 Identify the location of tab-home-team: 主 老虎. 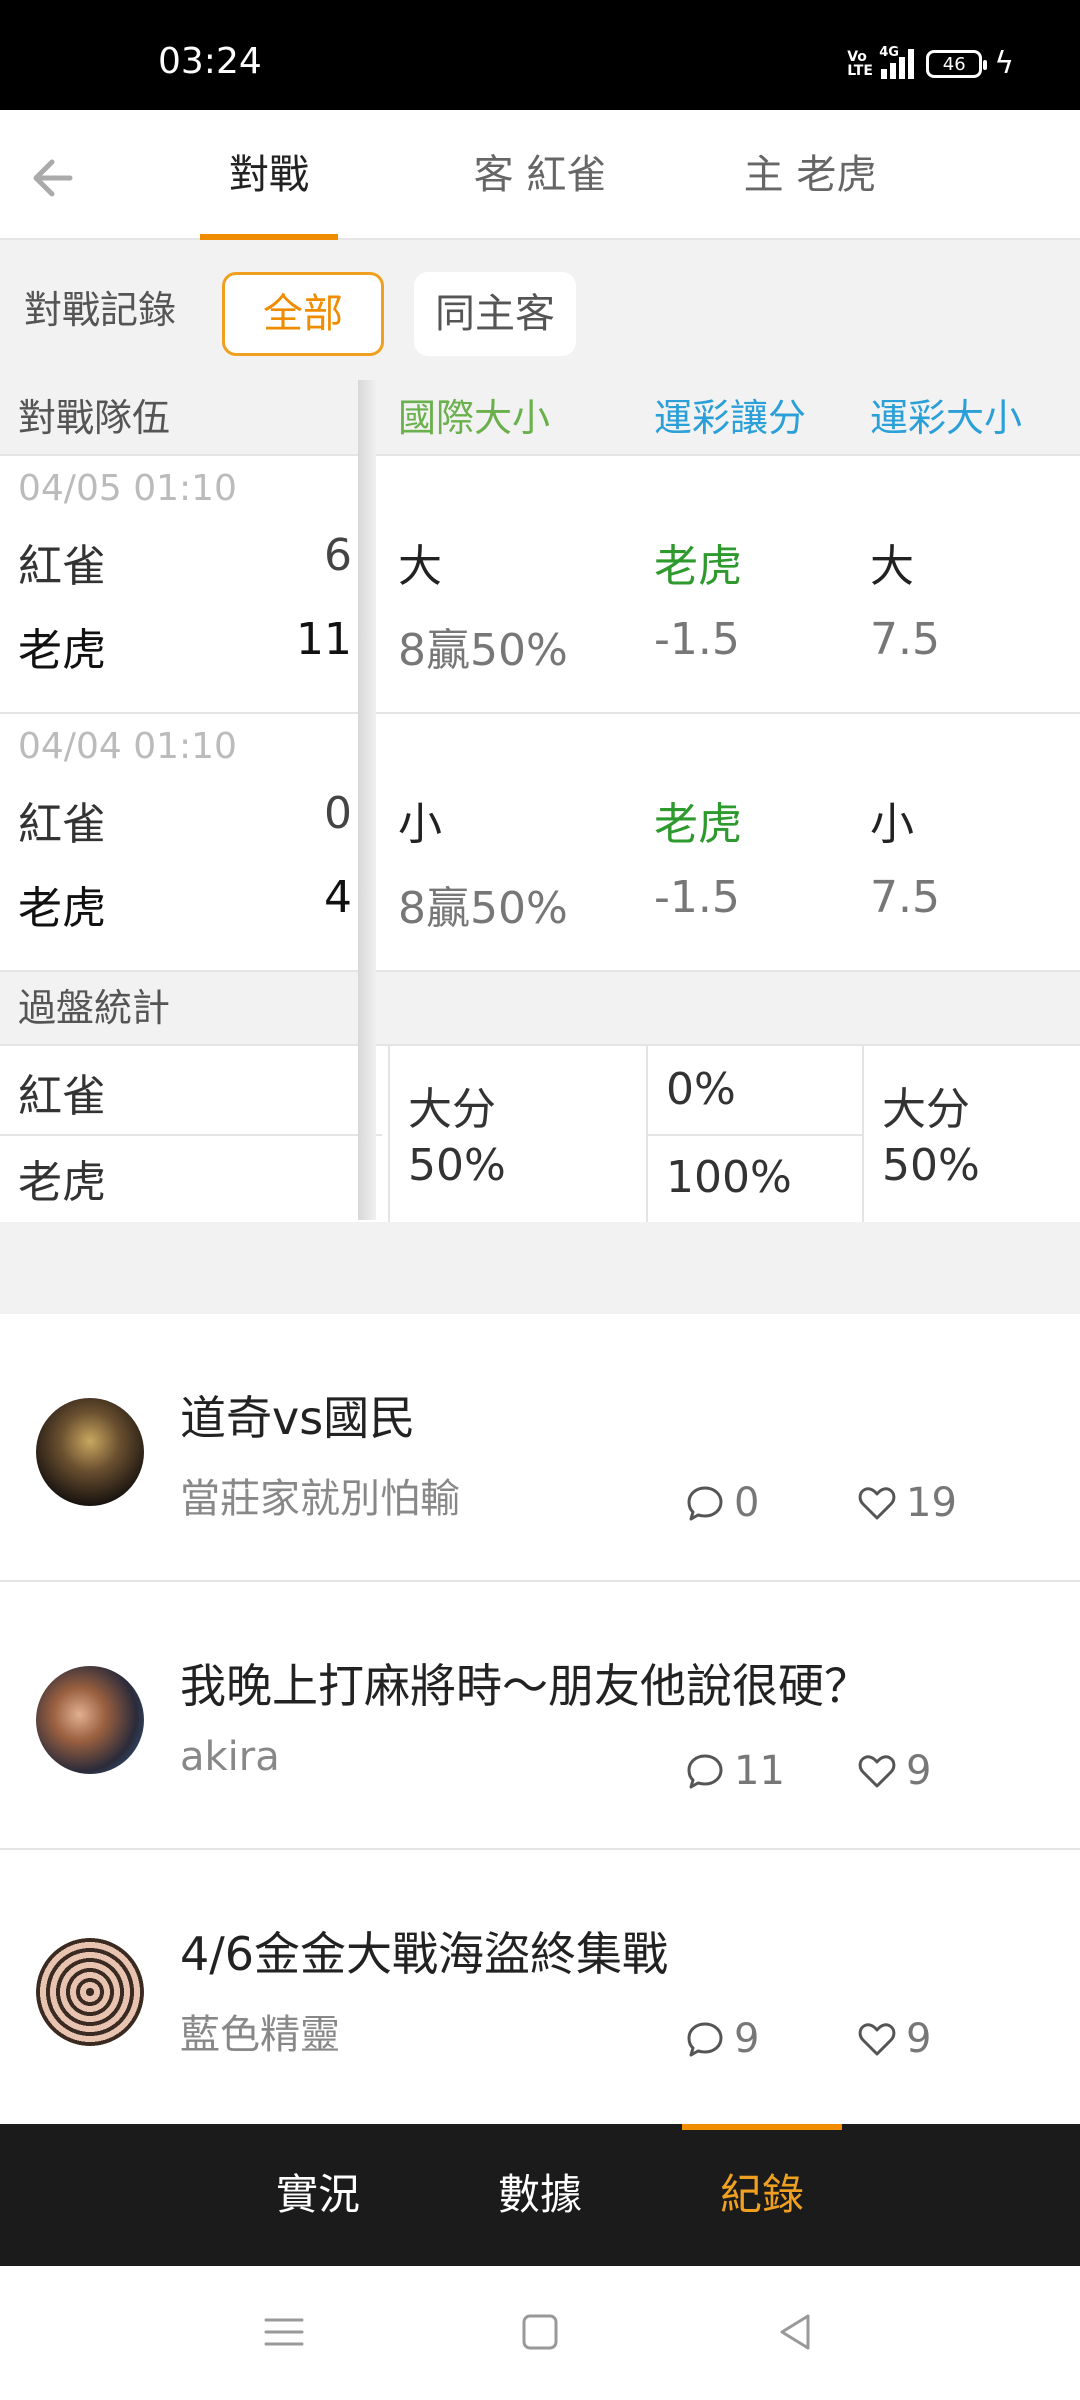
(810, 175).